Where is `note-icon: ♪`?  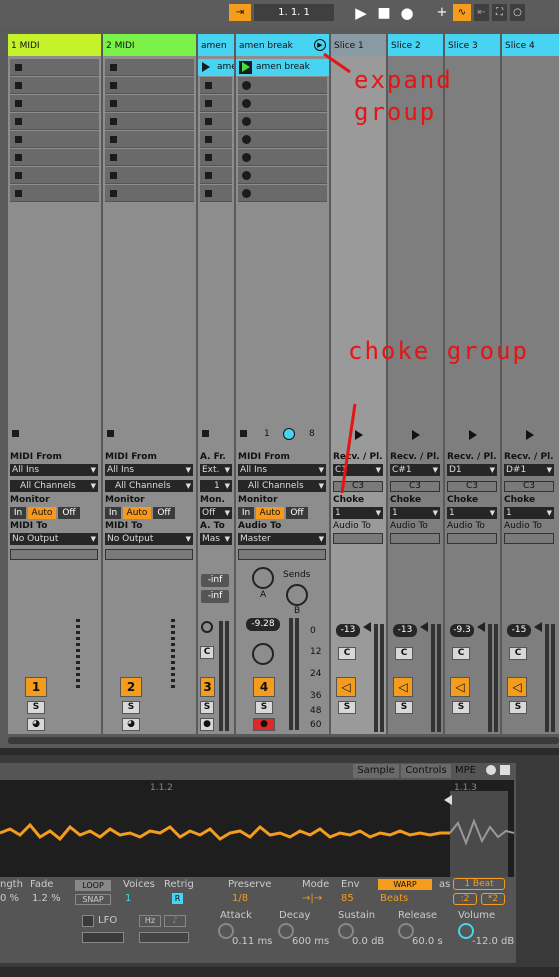
note-icon: ♪ is located at coordinates (175, 921).